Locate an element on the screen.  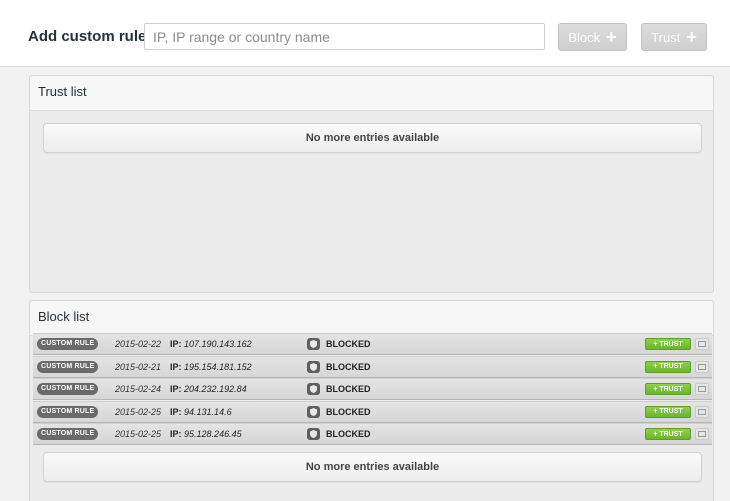
rule-input is located at coordinates (344, 36).